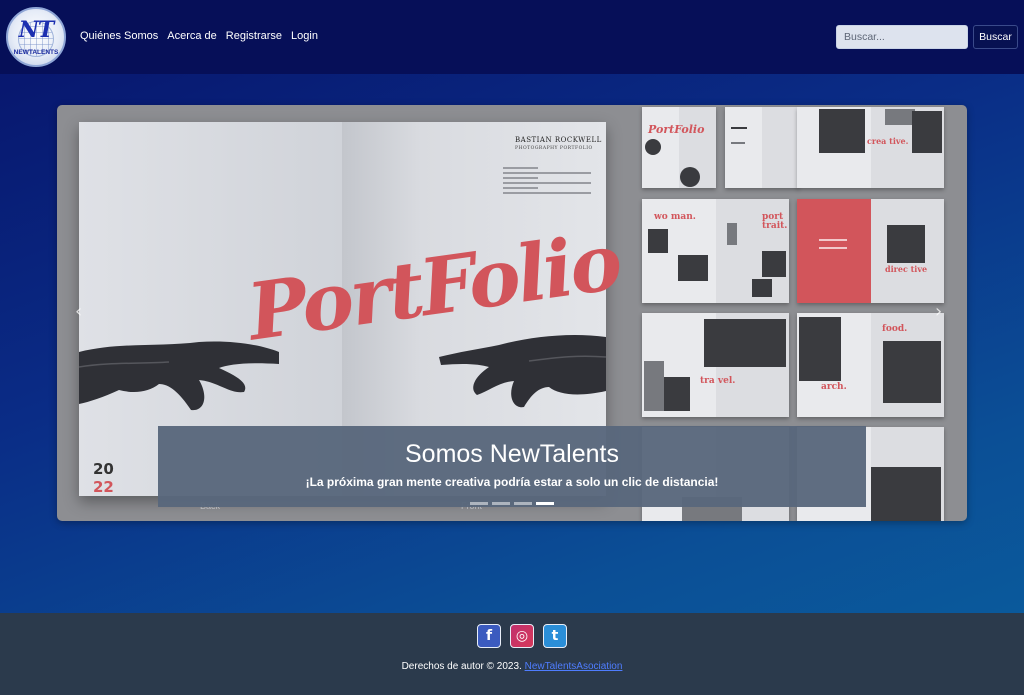 The image size is (1024, 695). Describe the element at coordinates (715, 365) in the screenshot. I see `thumb-travel: tra vel.` at that location.